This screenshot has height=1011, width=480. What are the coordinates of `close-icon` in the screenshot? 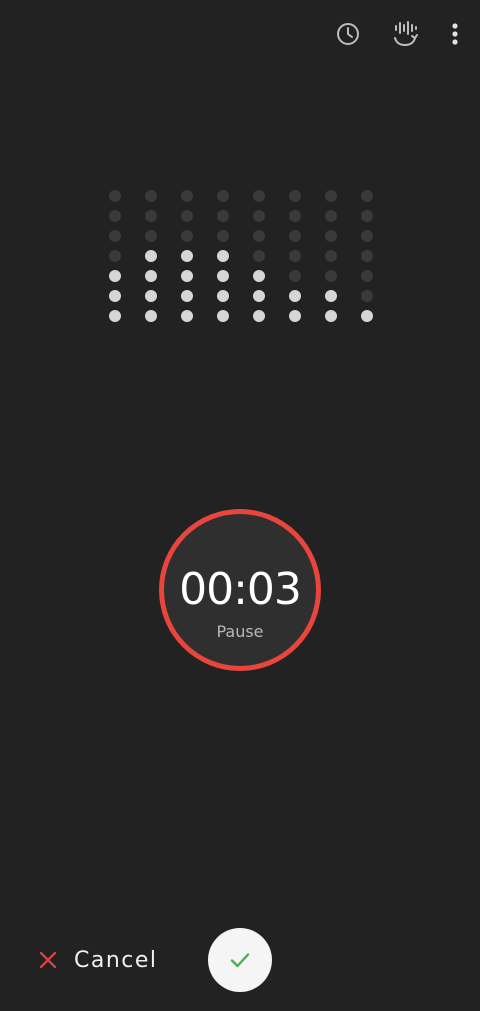 It's located at (48, 960).